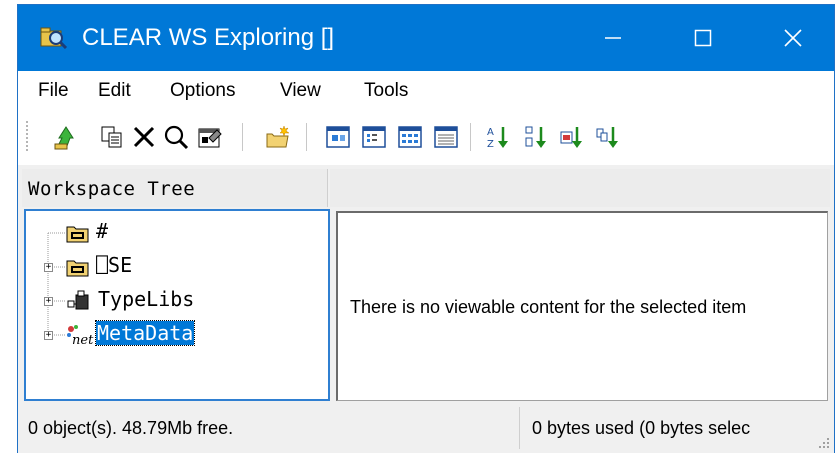 This screenshot has width=839, height=457. What do you see at coordinates (112, 137) in the screenshot?
I see `copy-icon` at bounding box center [112, 137].